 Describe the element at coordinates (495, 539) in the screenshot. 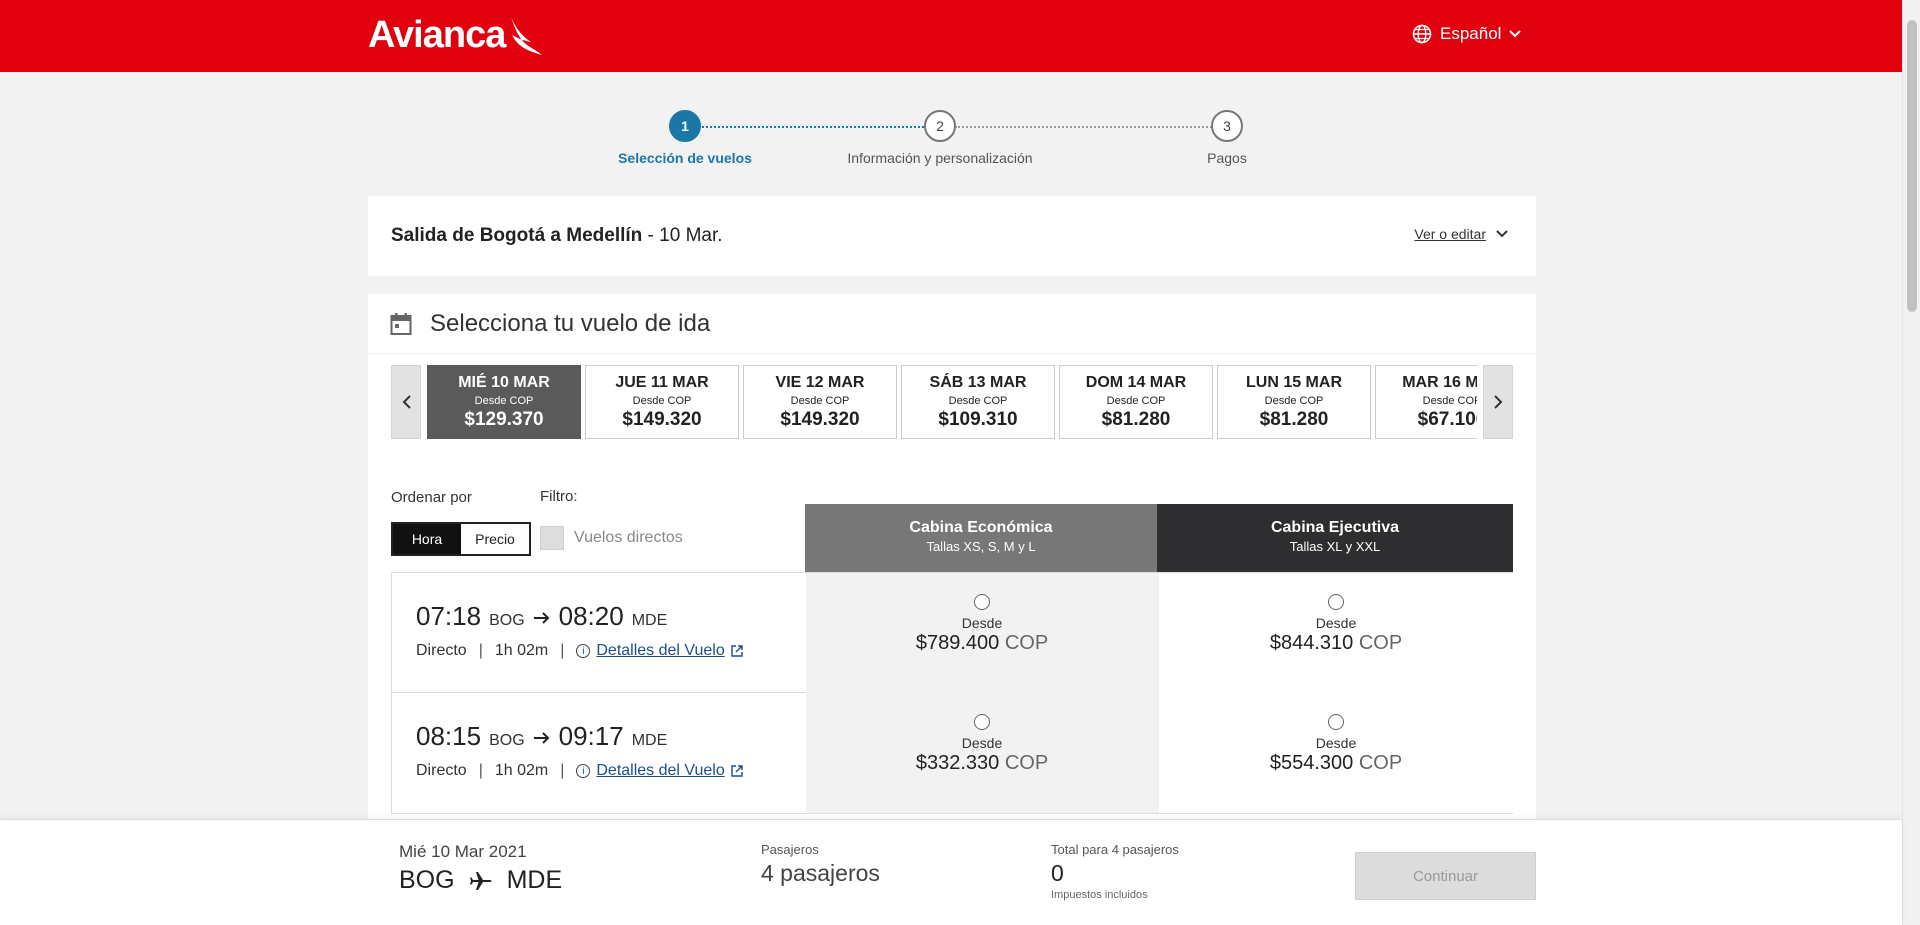

I see `sort-by-price-button: Precio` at that location.